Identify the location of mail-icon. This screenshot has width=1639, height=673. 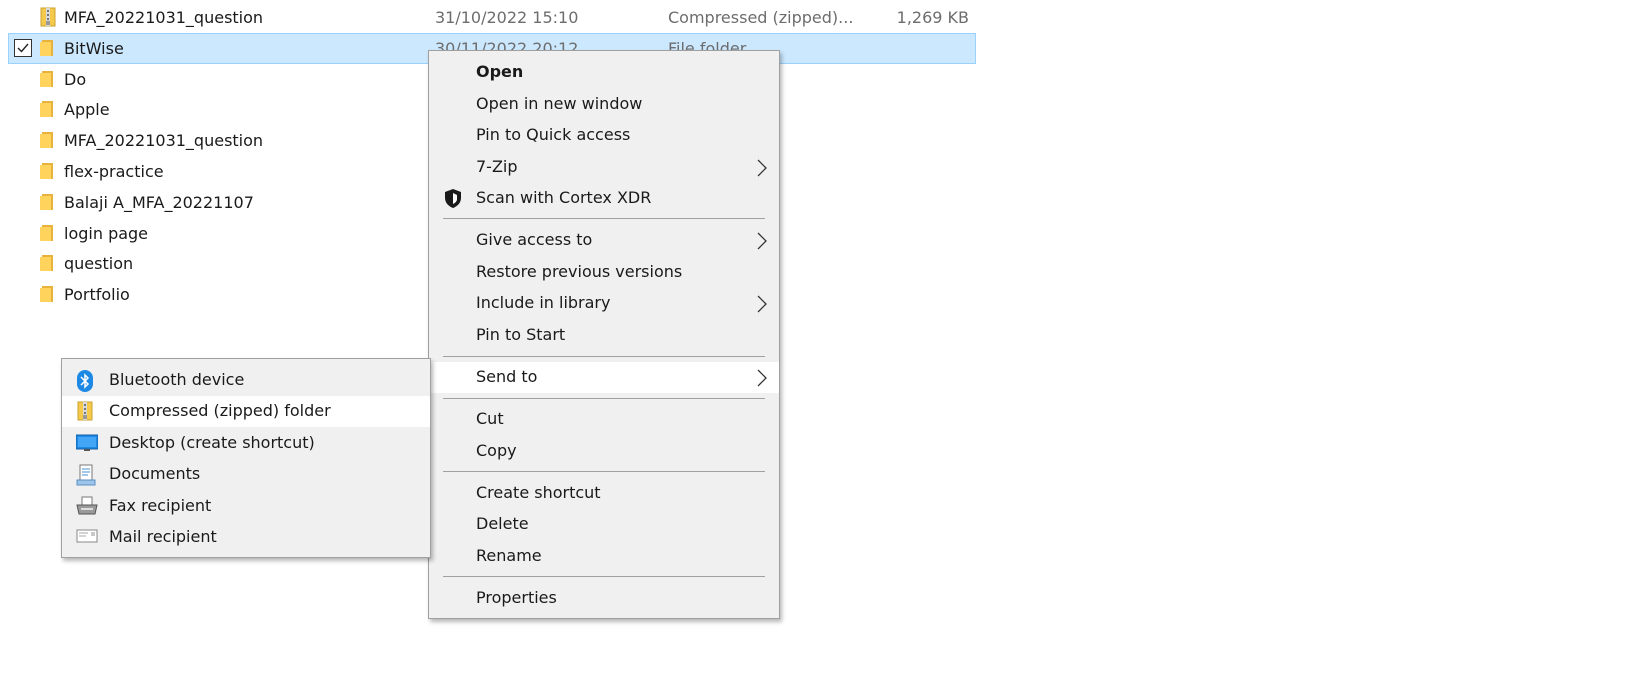
(87, 538).